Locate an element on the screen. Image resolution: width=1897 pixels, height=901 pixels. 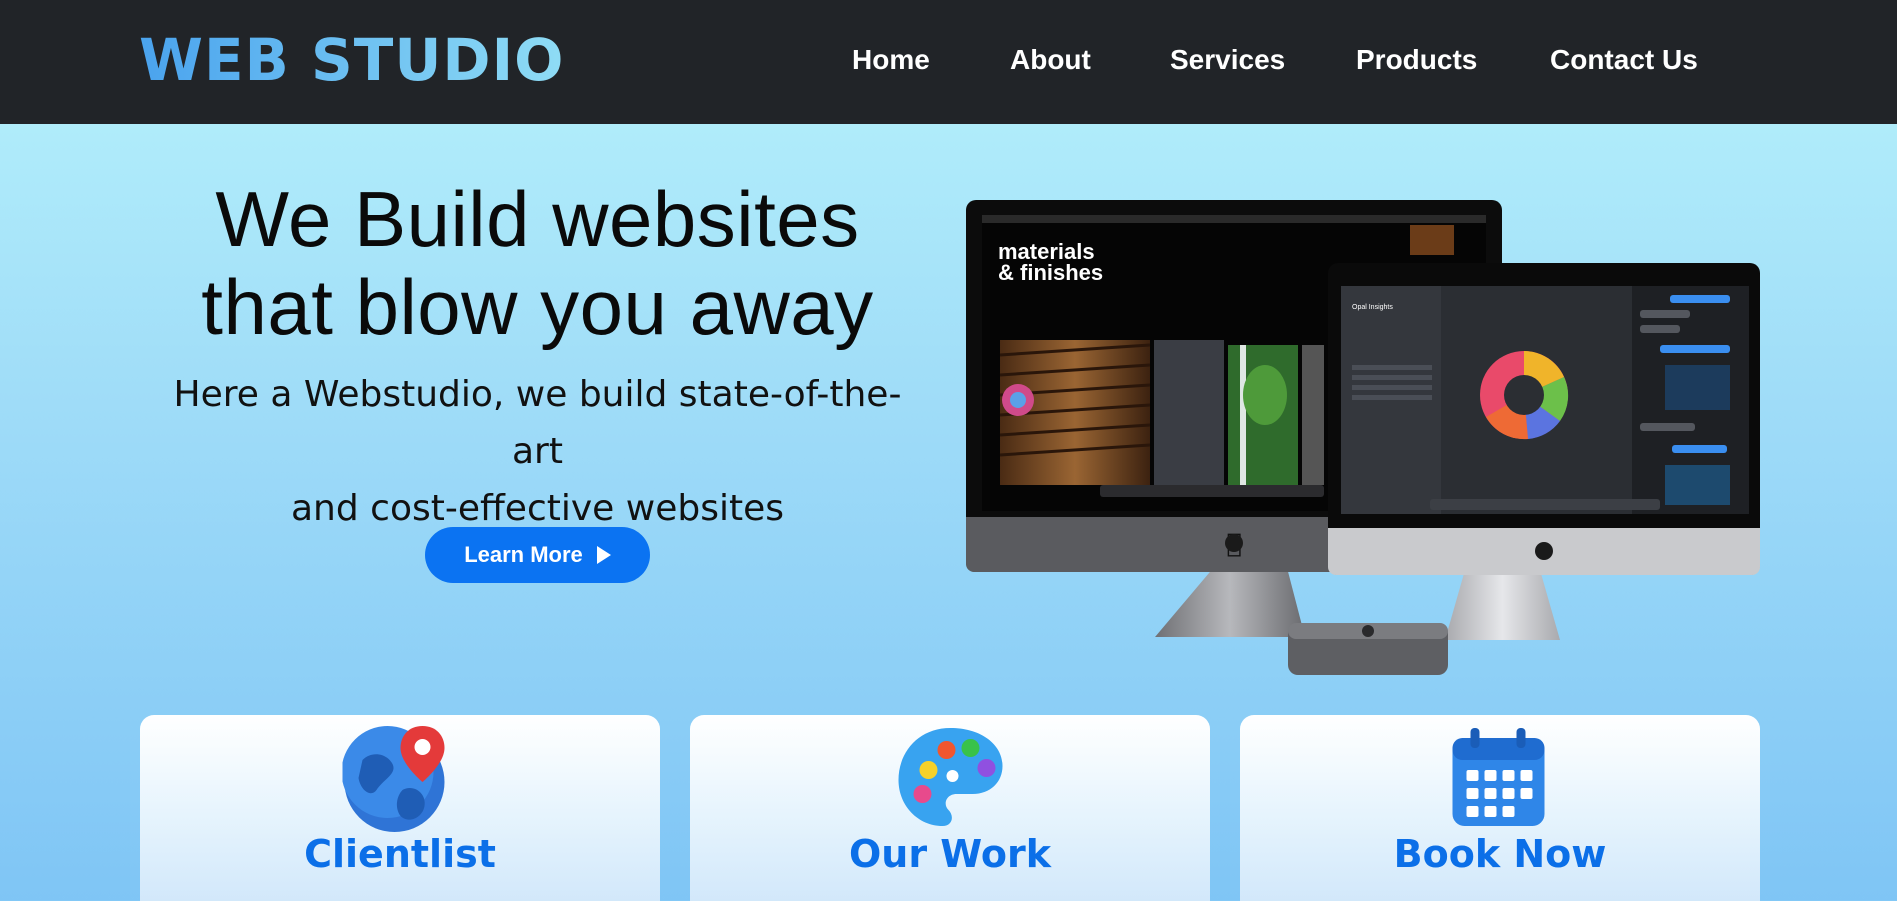
nav-link-services: Services is located at coordinates (1227, 60).